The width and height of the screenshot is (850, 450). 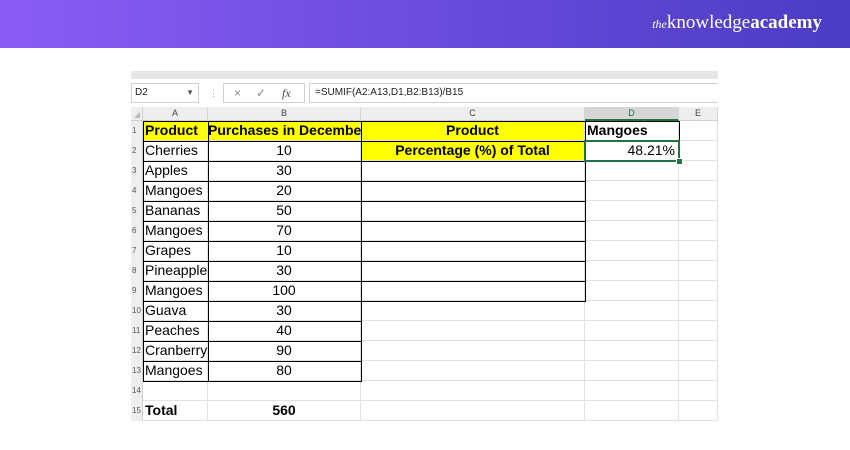 What do you see at coordinates (632, 351) in the screenshot?
I see `cell-d12` at bounding box center [632, 351].